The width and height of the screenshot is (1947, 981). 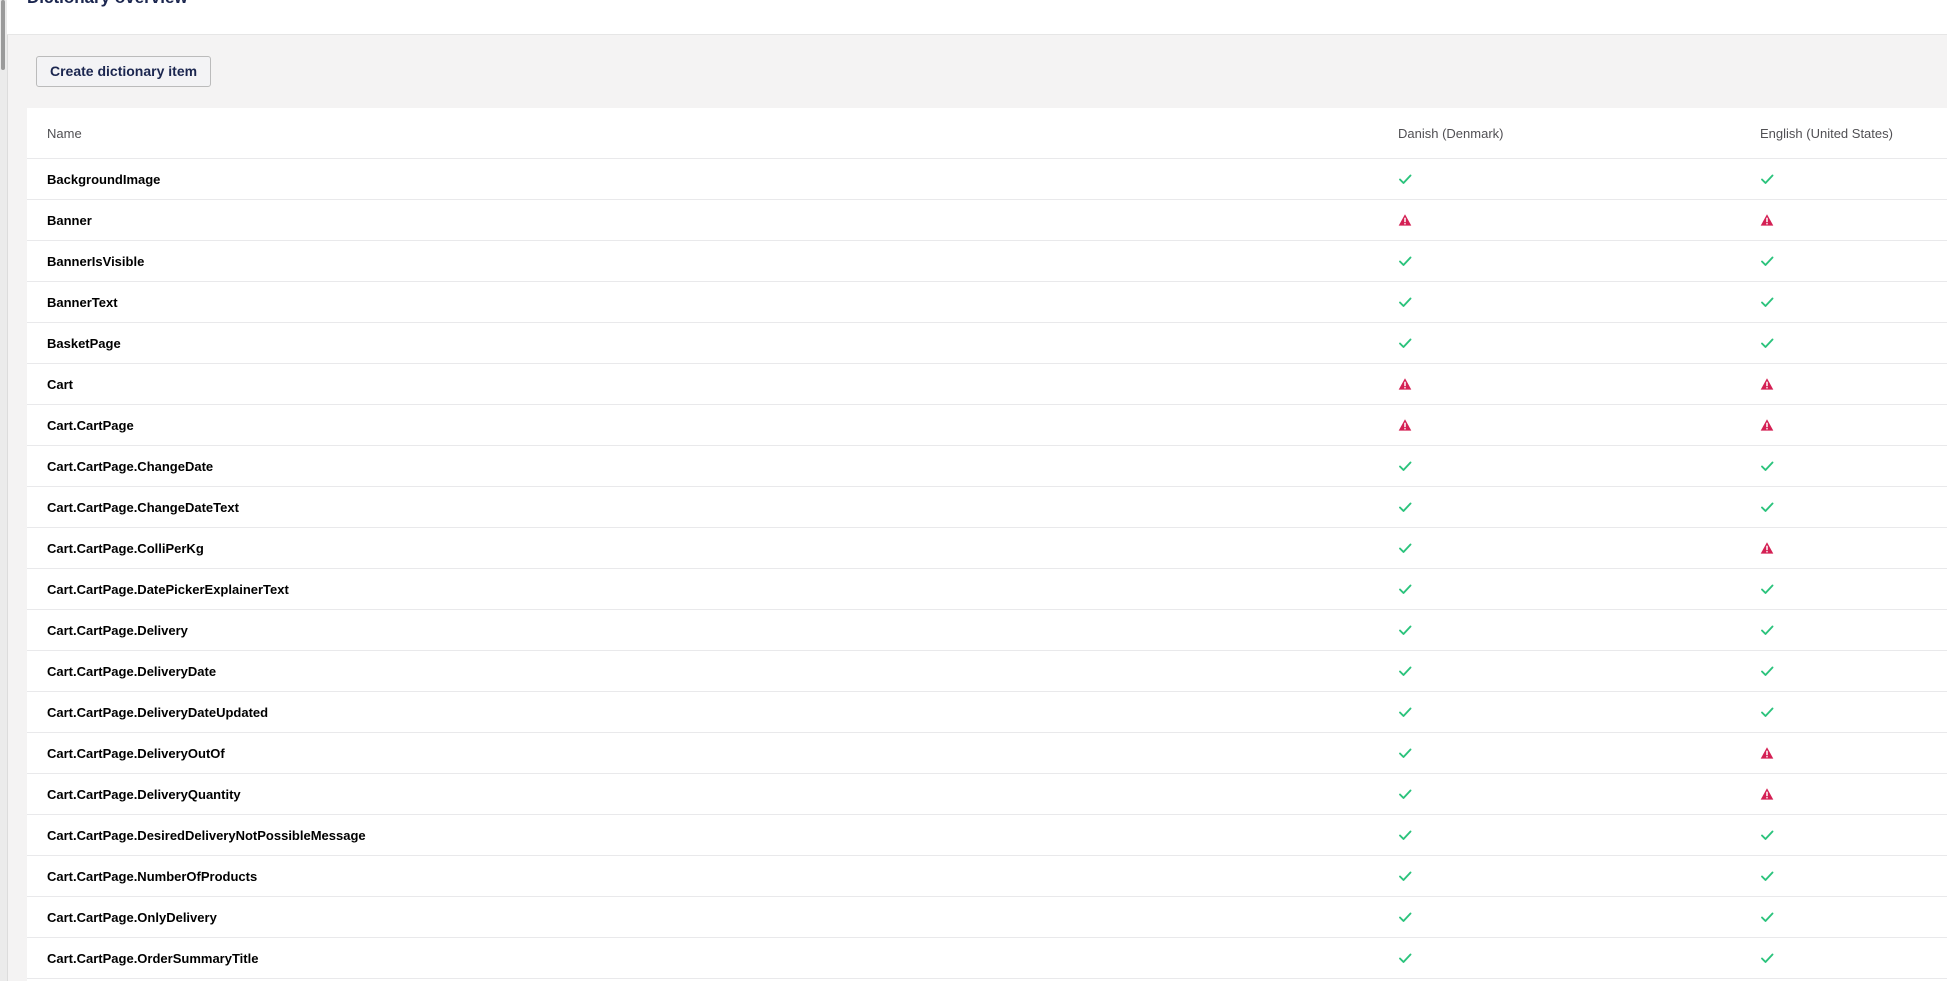 I want to click on dictionary-item-name: Cart.CartPage.NumberOfProducts, so click(x=712, y=876).